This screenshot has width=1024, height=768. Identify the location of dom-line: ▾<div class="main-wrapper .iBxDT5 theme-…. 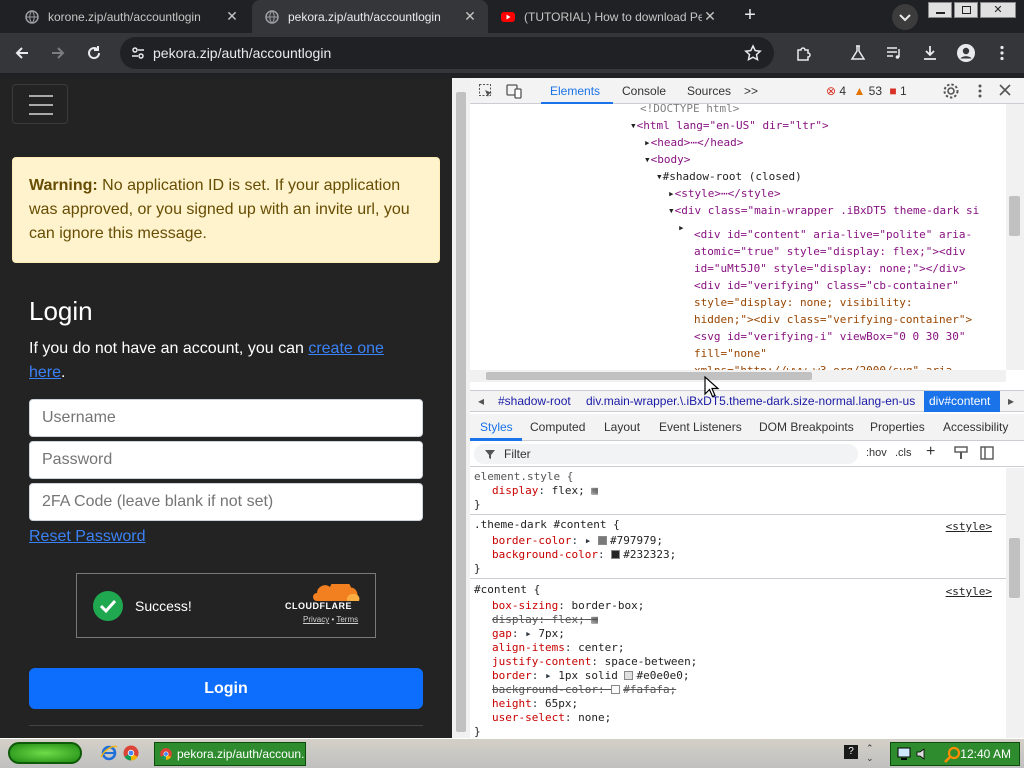
(823, 210).